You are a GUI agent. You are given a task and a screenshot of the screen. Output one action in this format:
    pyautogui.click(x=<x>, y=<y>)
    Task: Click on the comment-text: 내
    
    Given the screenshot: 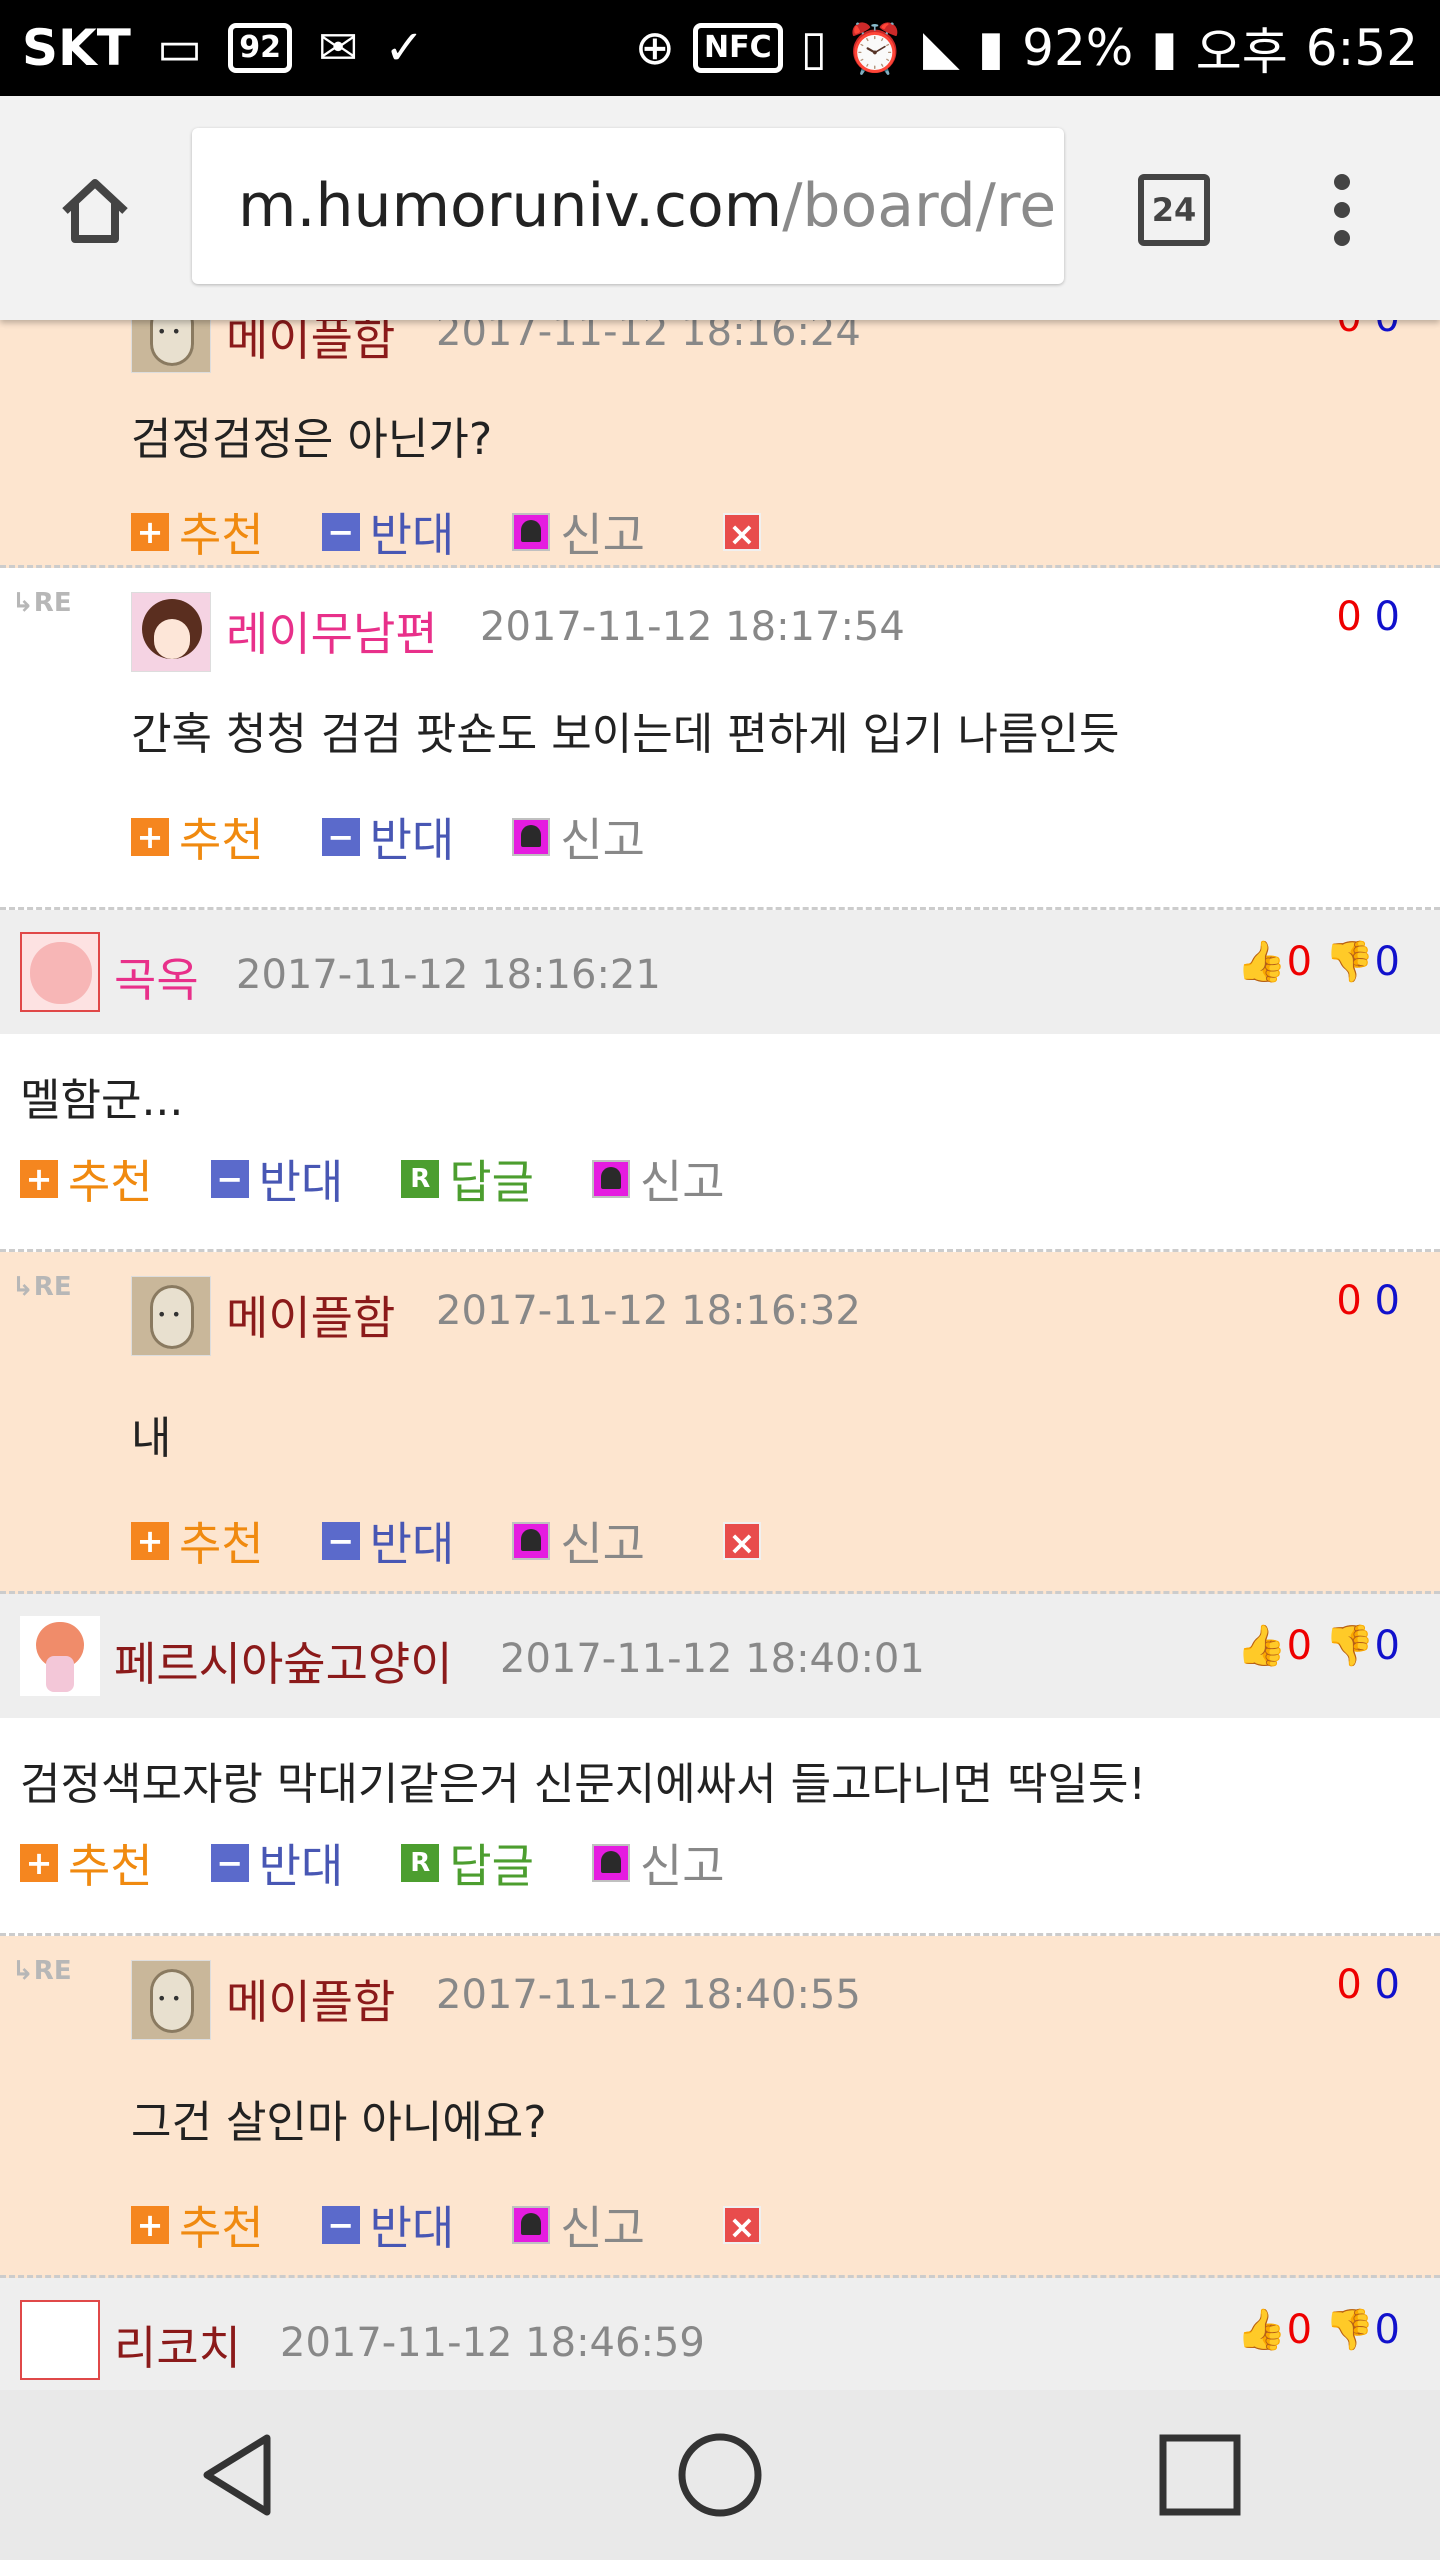 What is the action you would take?
    pyautogui.click(x=151, y=1438)
    